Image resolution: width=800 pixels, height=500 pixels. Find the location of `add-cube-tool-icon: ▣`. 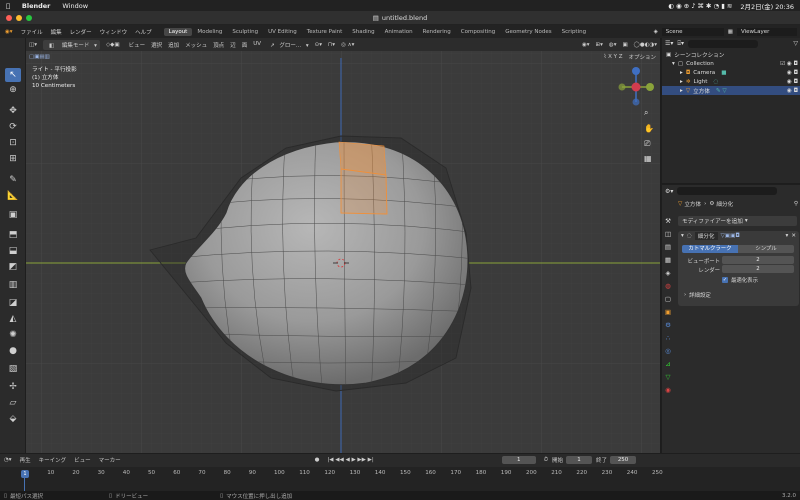

add-cube-tool-icon: ▣ is located at coordinates (13, 215).